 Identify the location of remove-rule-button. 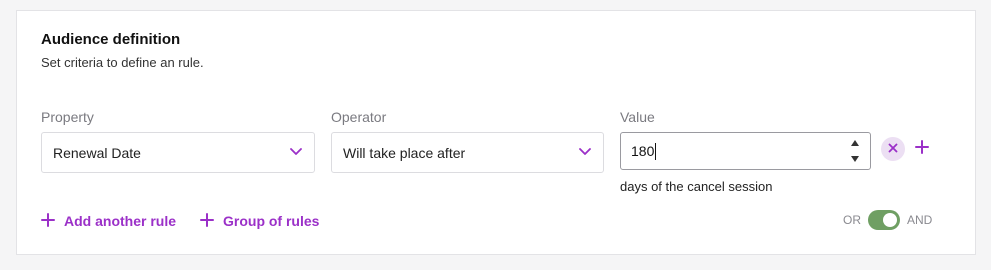
(893, 149).